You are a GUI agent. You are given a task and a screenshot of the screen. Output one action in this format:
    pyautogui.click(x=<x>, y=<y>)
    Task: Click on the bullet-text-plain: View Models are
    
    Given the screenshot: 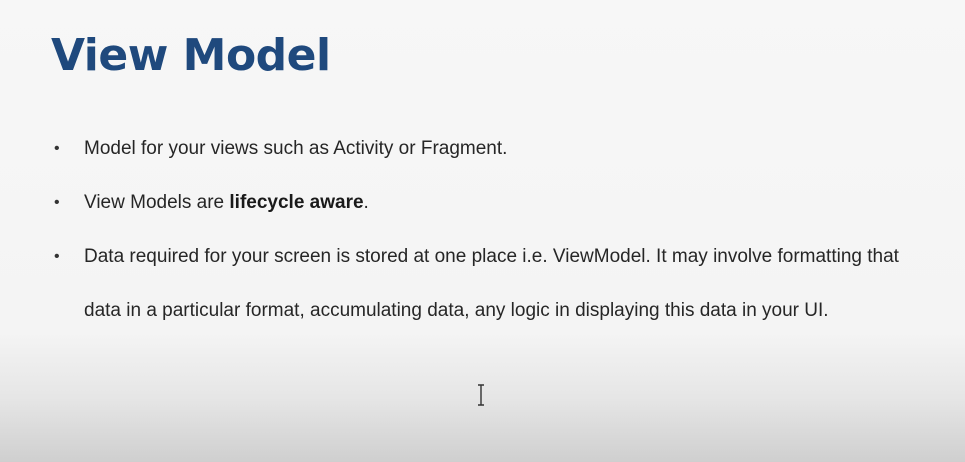 What is the action you would take?
    pyautogui.click(x=157, y=202)
    